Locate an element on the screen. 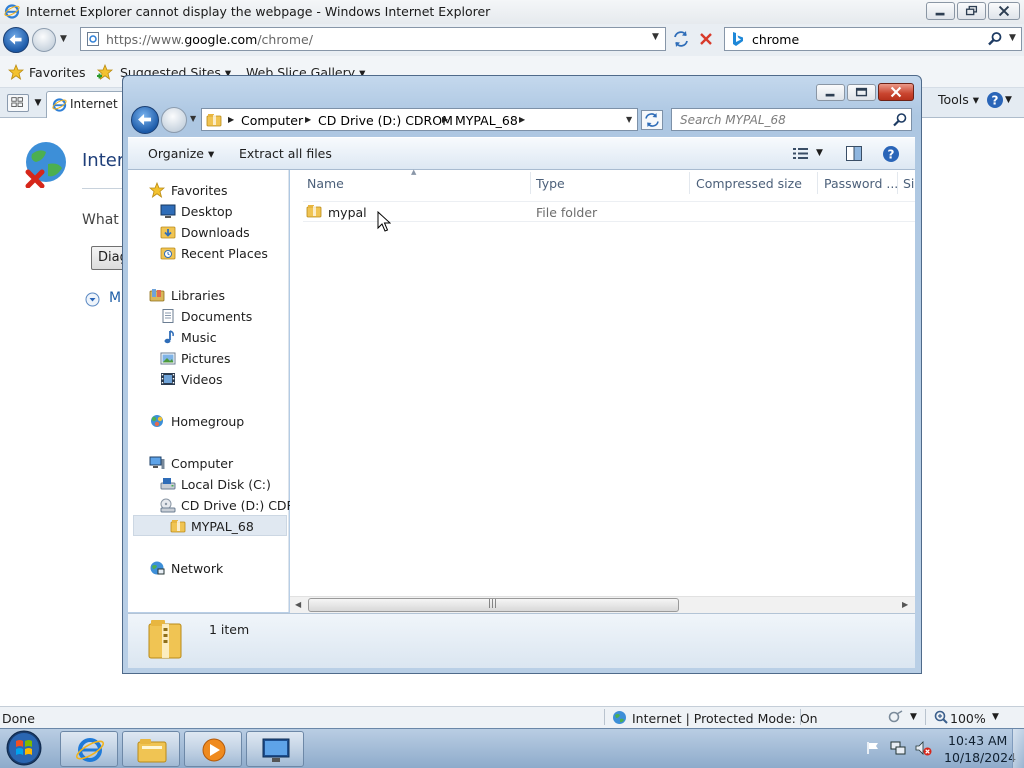 This screenshot has height=768, width=1024. recent-pages-dropdown-icon: ▼ is located at coordinates (193, 118).